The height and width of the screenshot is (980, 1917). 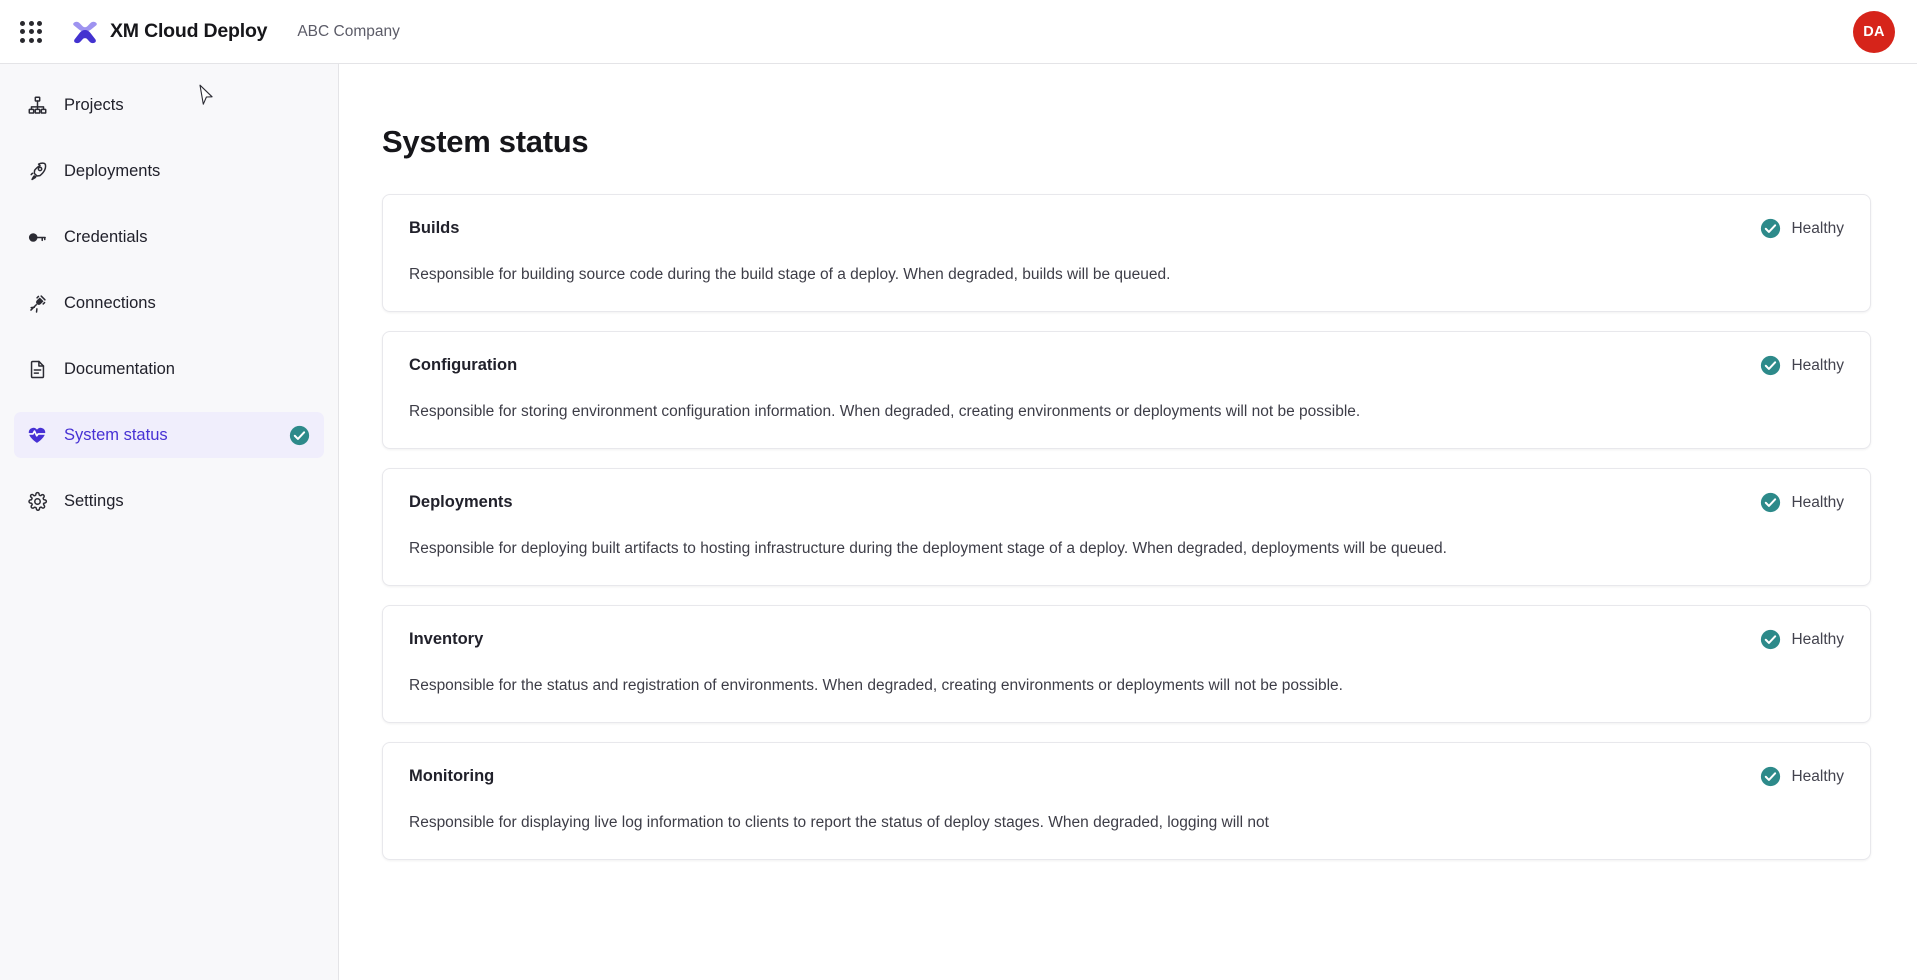 I want to click on grid-apps-icon, so click(x=31, y=31).